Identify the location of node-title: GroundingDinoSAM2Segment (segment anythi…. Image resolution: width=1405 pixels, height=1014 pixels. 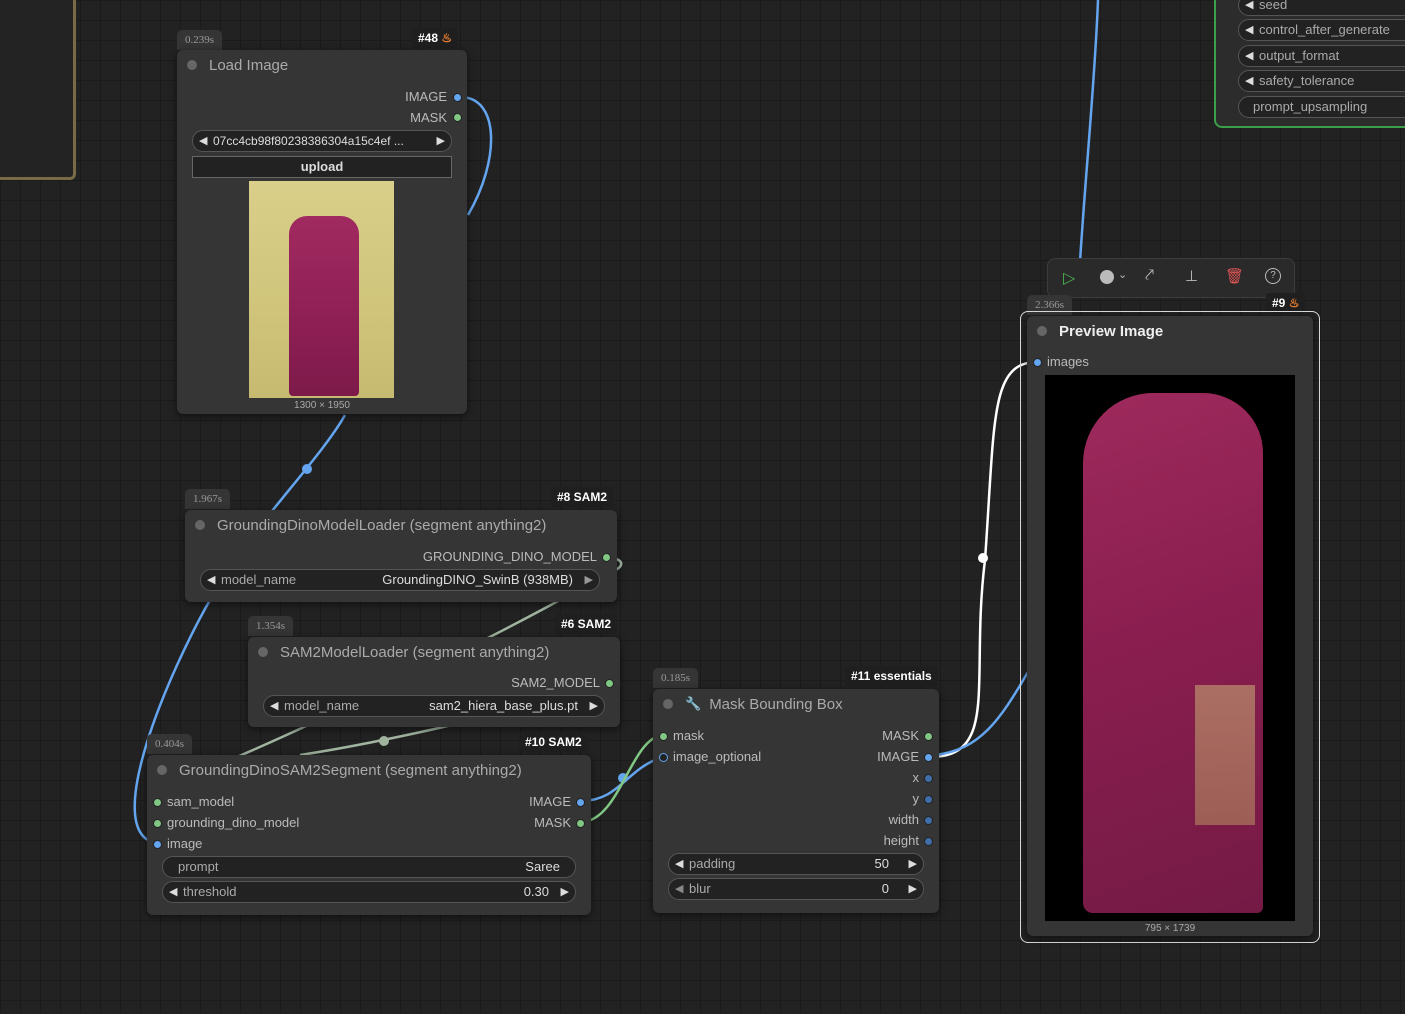
(350, 770).